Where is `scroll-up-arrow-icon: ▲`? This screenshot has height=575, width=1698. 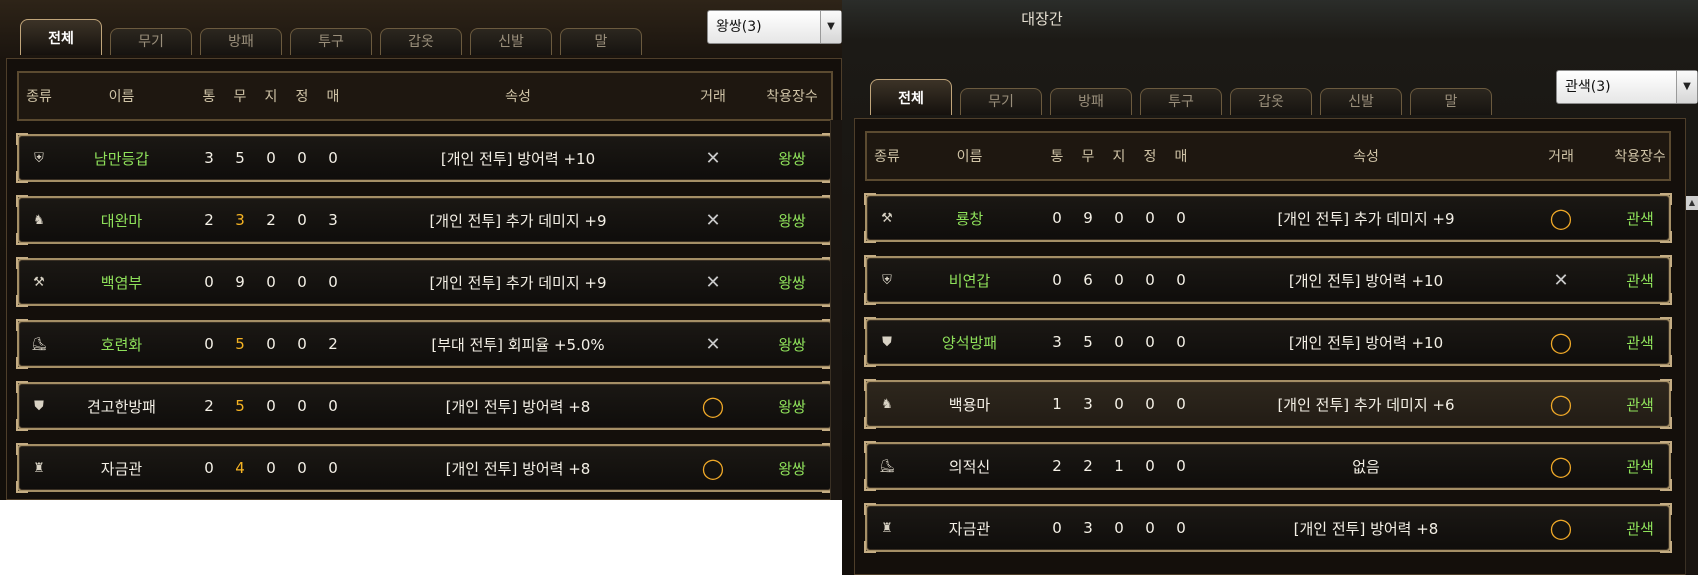 scroll-up-arrow-icon: ▲ is located at coordinates (1692, 203).